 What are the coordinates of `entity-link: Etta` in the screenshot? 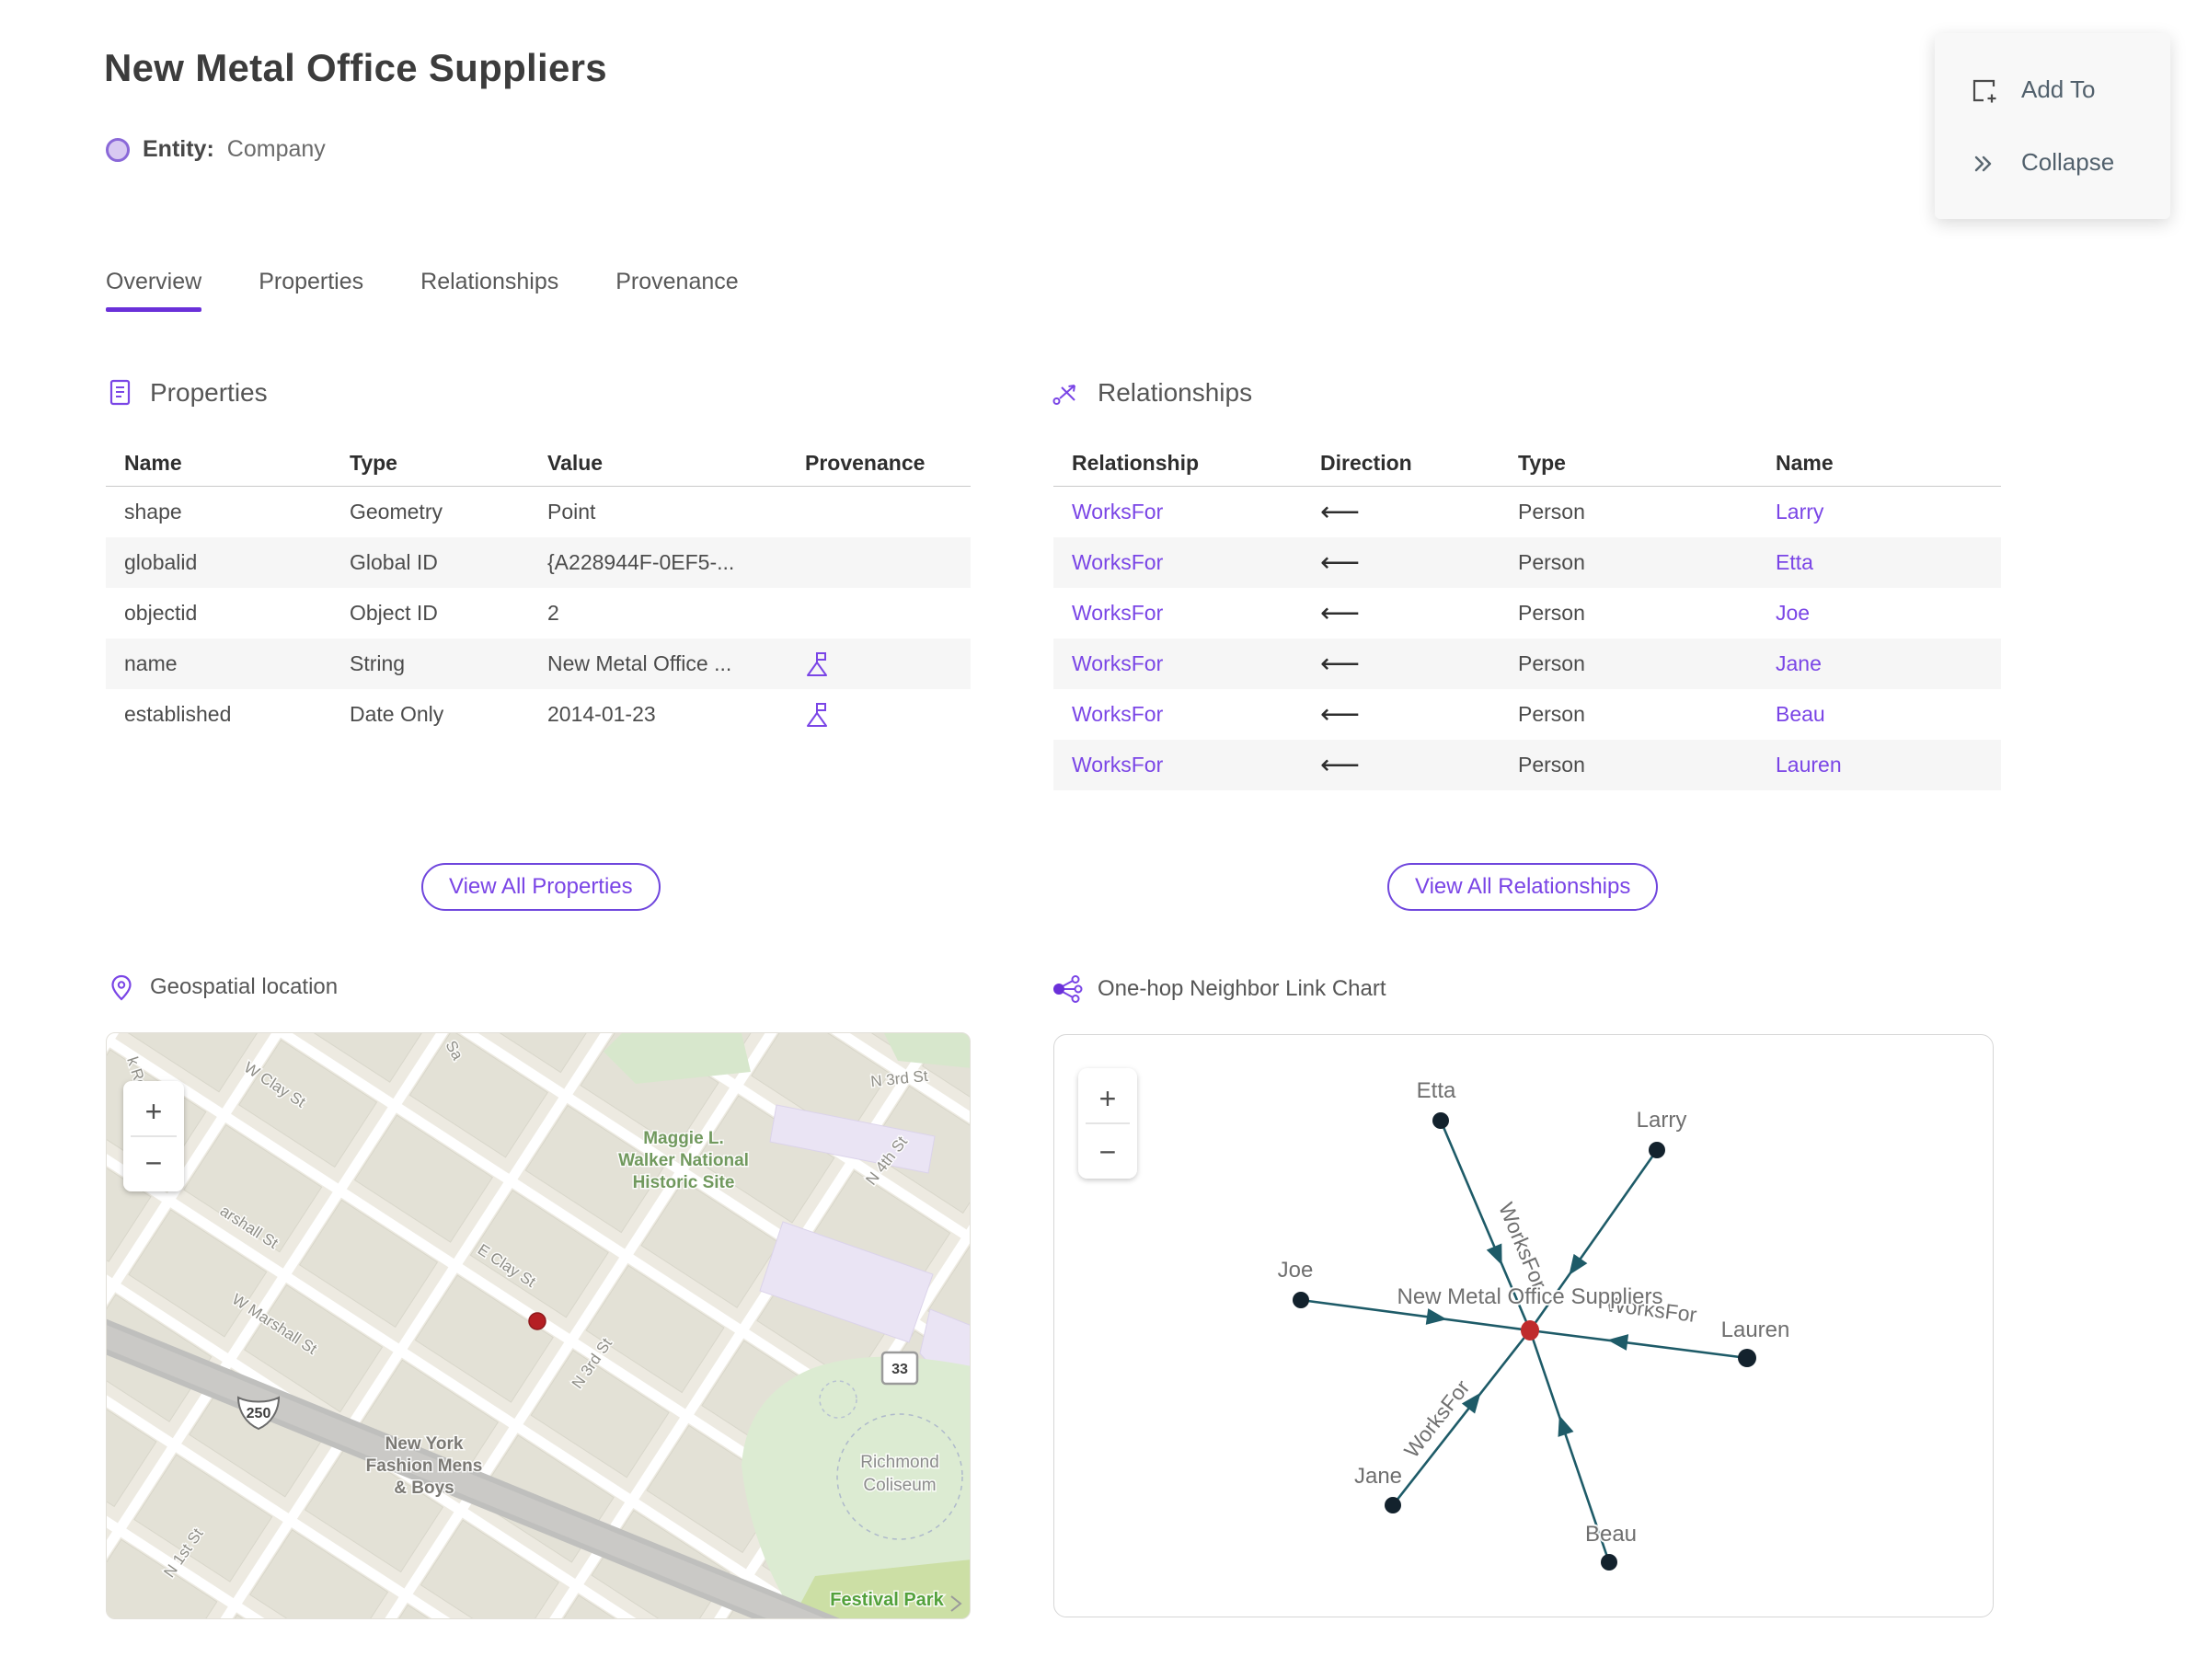 It's located at (1879, 562).